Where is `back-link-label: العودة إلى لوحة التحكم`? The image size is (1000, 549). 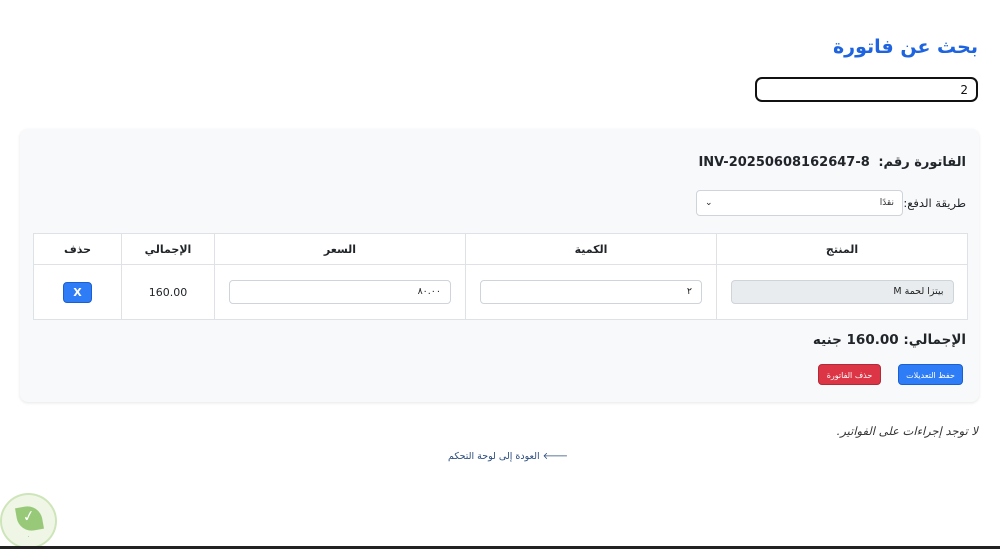
back-link-label: العودة إلى لوحة التحكم is located at coordinates (494, 456).